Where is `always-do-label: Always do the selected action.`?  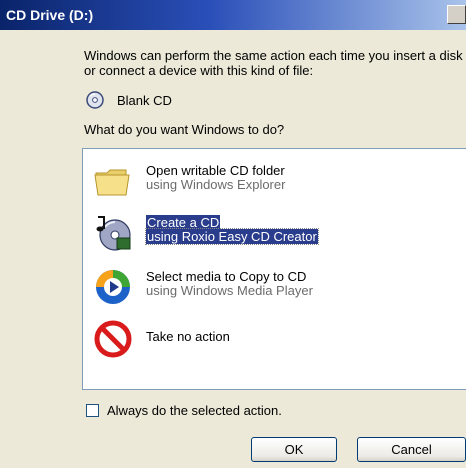
always-do-label: Always do the selected action. is located at coordinates (194, 410).